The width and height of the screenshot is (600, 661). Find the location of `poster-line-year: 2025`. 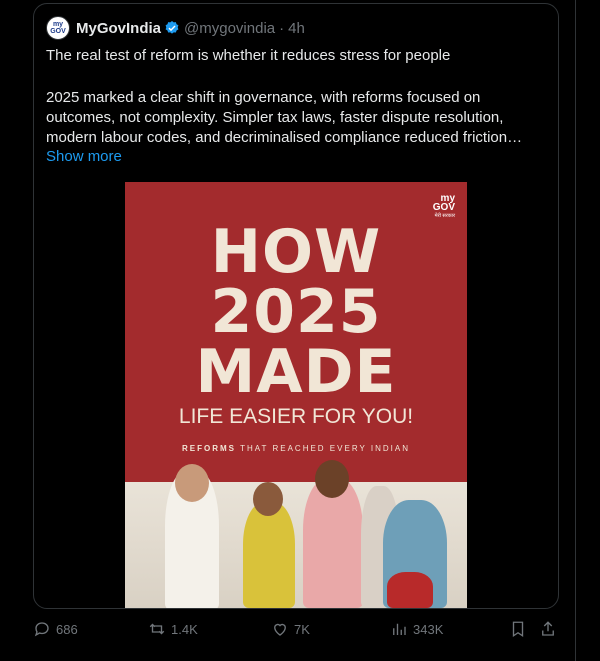

poster-line-year: 2025 is located at coordinates (296, 312).